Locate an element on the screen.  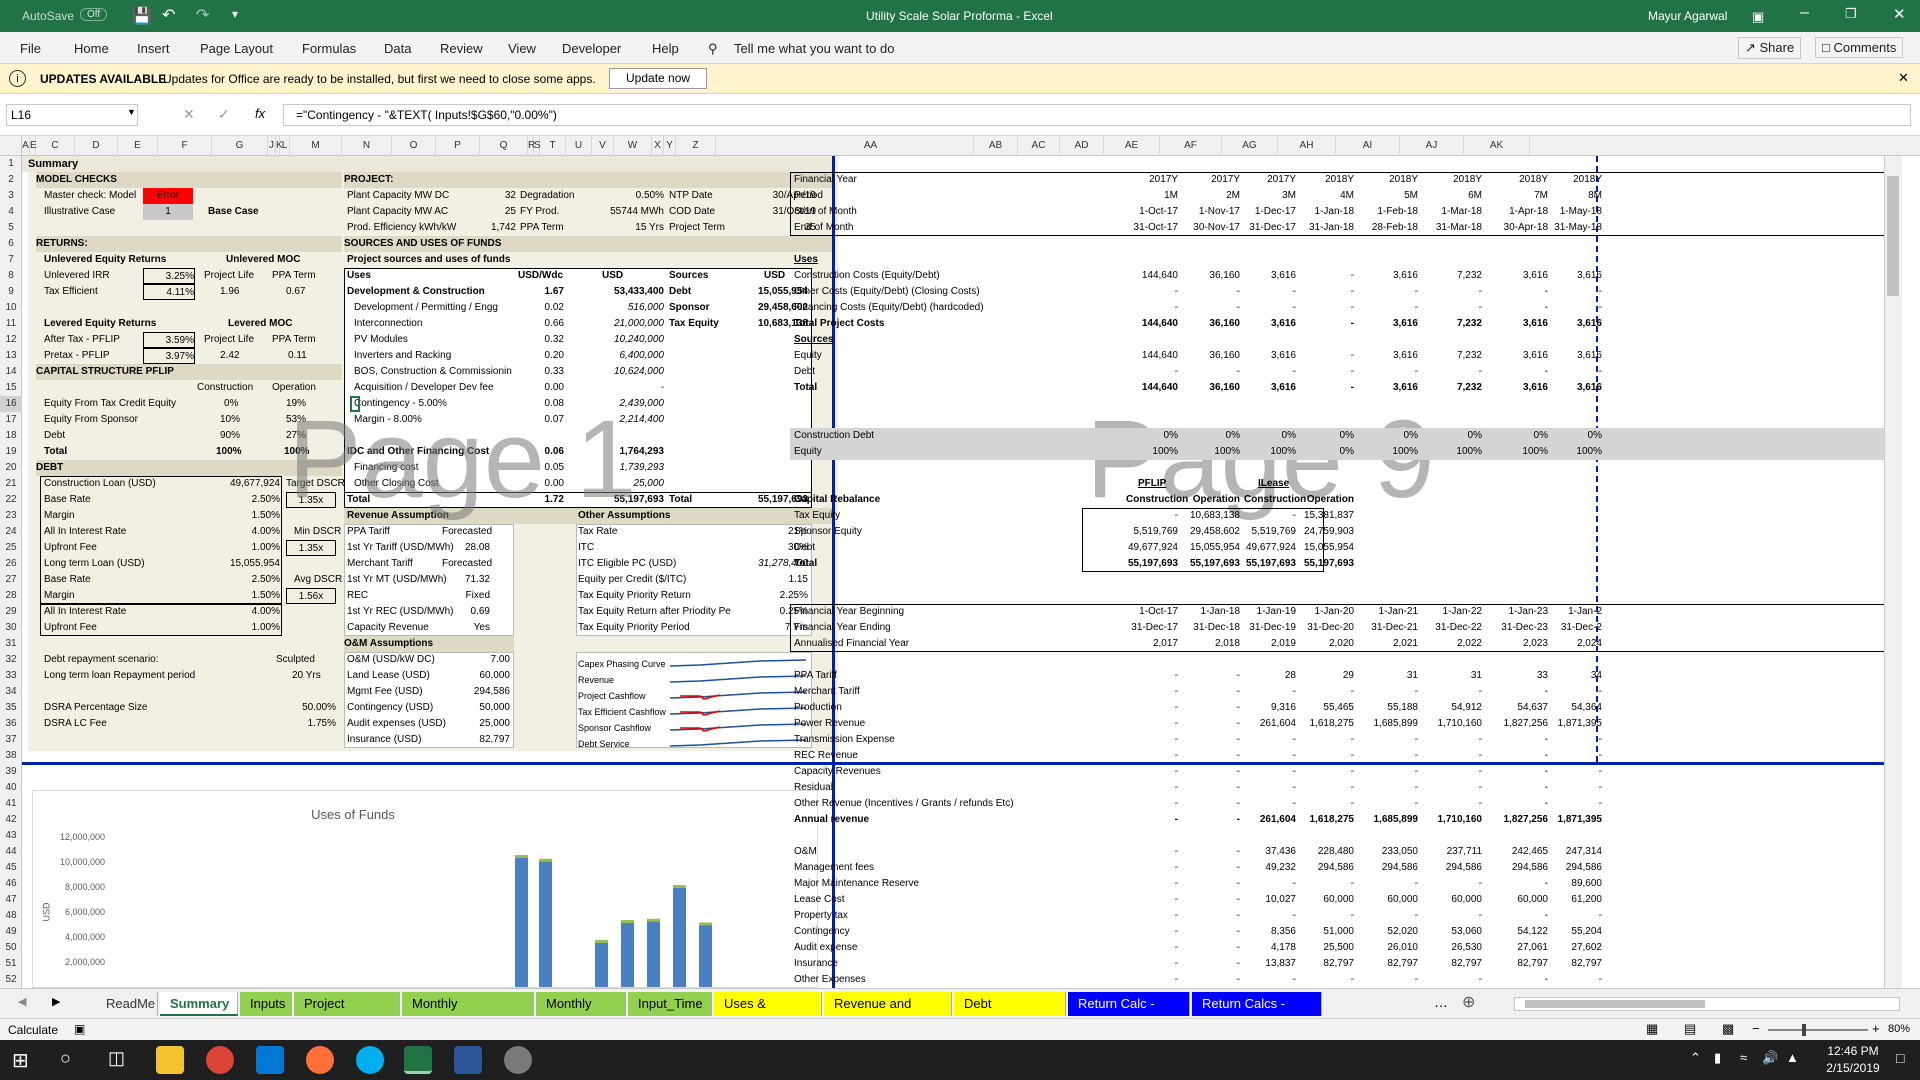
tray-chevron-icon: ⌃ is located at coordinates (1695, 1058).